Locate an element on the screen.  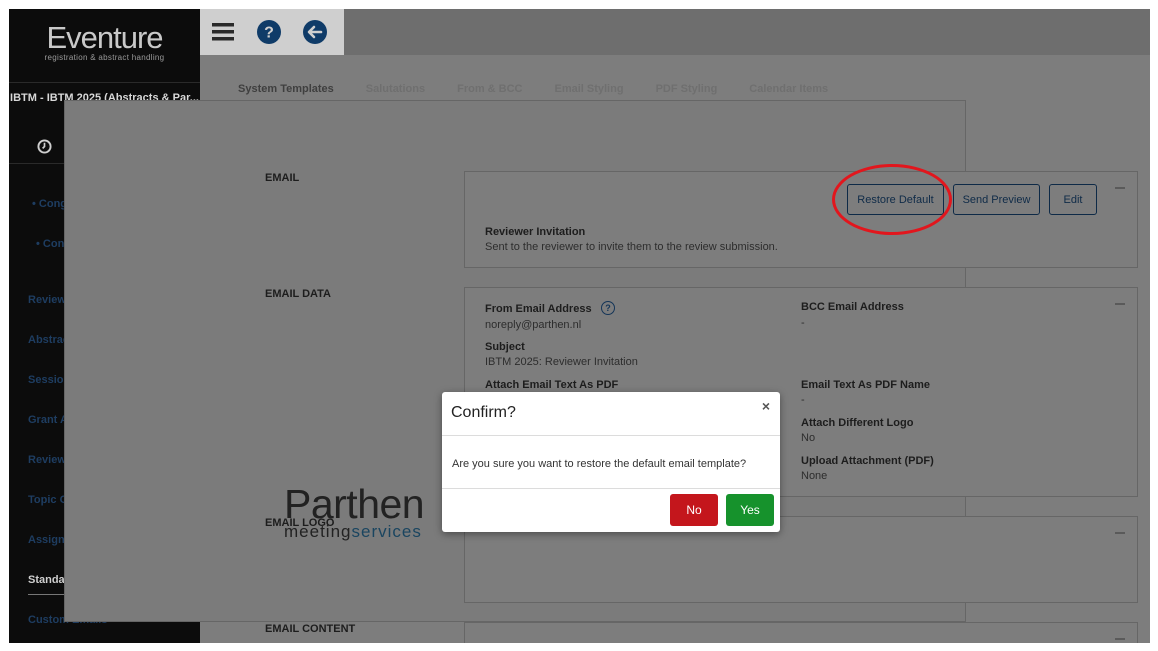
back-arrow-icon is located at coordinates (315, 32).